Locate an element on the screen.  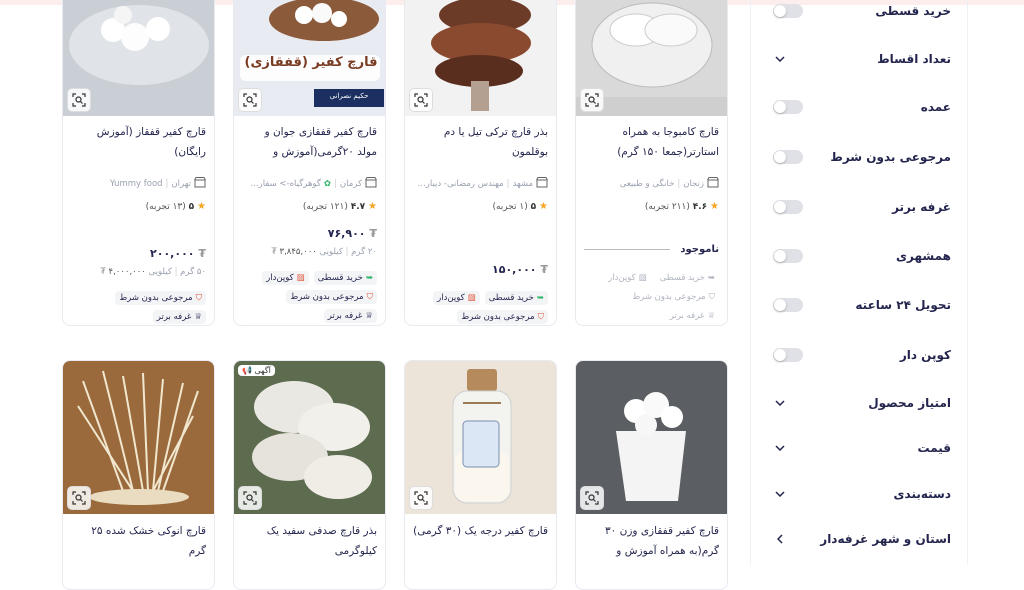
filter-same-city: همشهری is located at coordinates (860, 256).